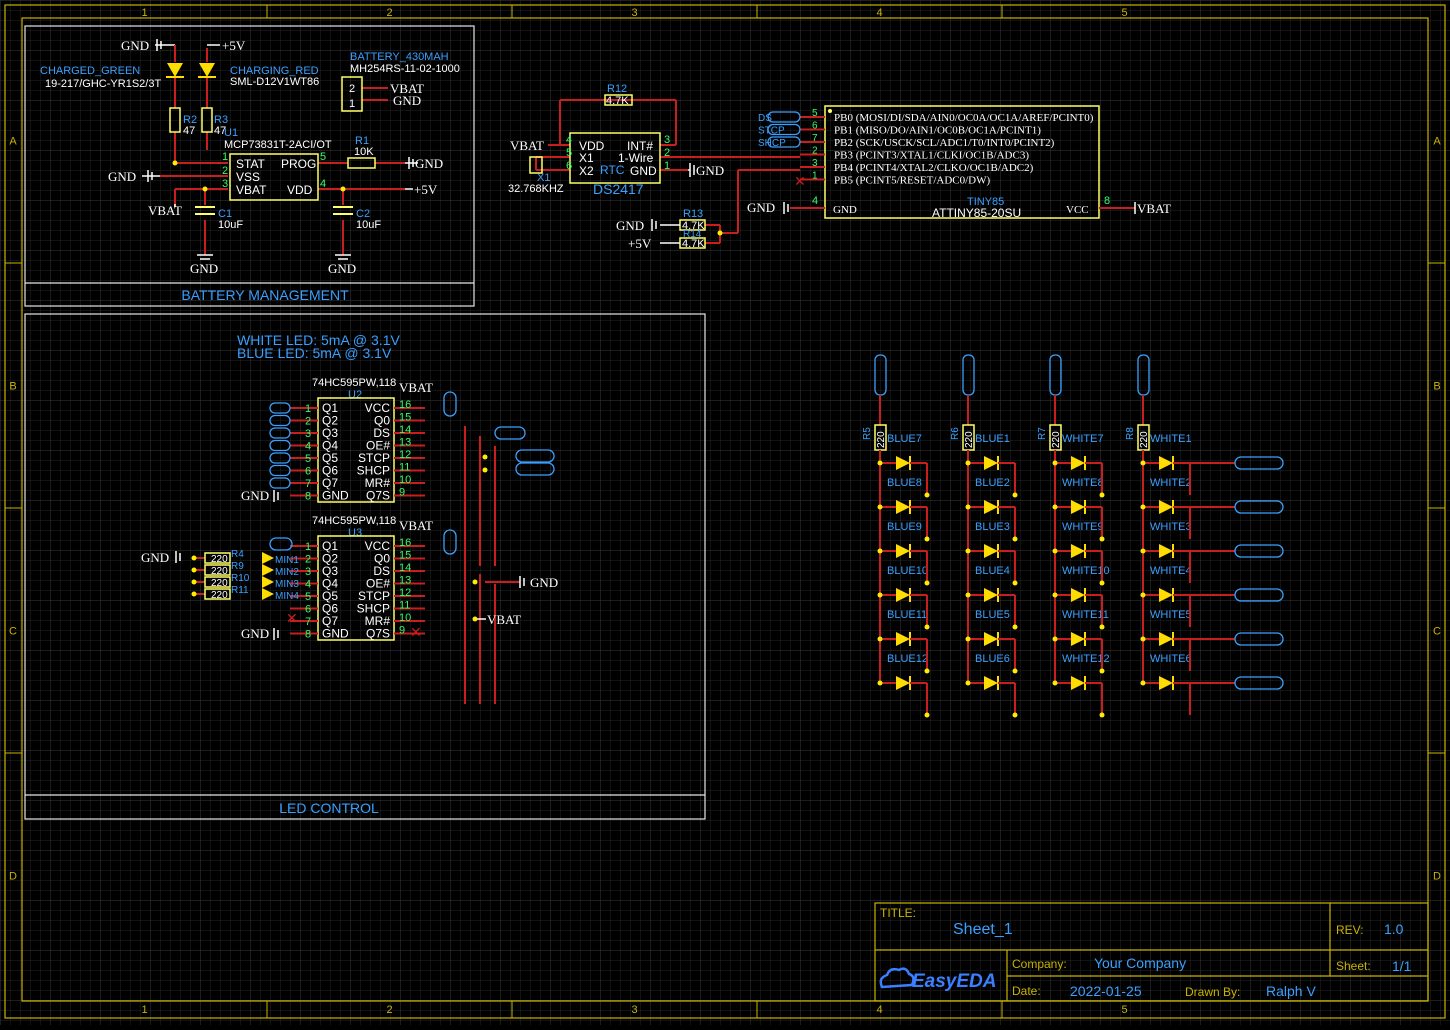 This screenshot has width=1450, height=1030. Describe the element at coordinates (992, 615) in the screenshot. I see `led-label: BLUE5` at that location.